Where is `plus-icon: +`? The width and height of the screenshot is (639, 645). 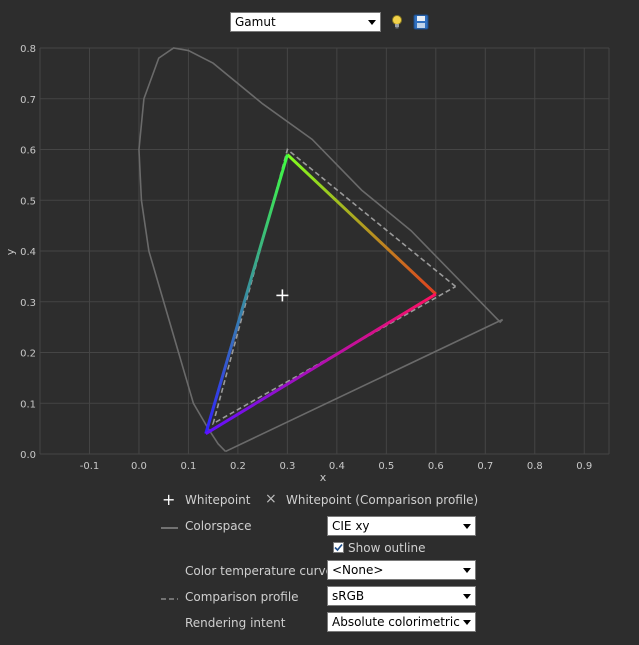
plus-icon: + is located at coordinates (169, 499).